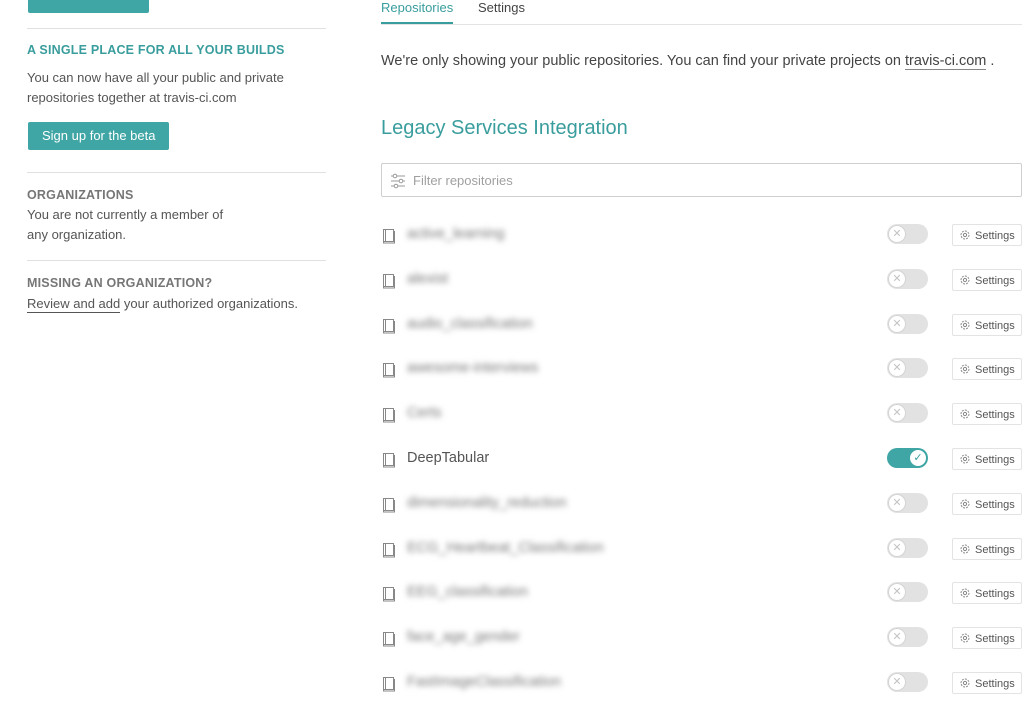 The height and width of the screenshot is (716, 1028). Describe the element at coordinates (472, 368) in the screenshot. I see `repository-name: awesome-interviews` at that location.